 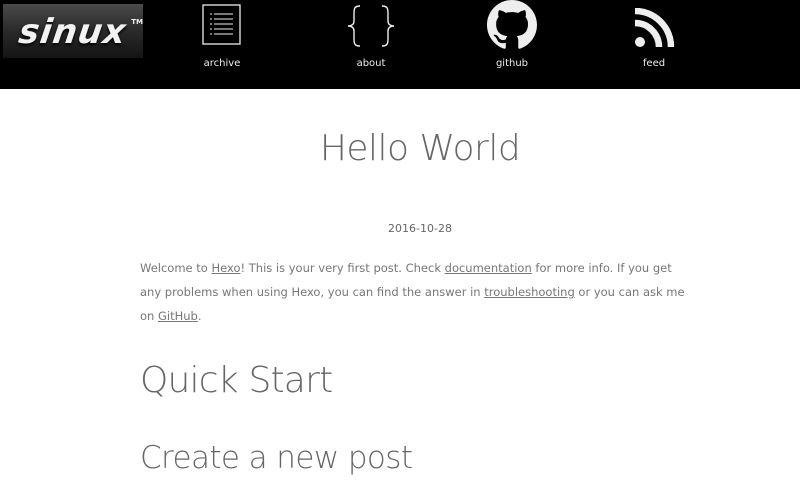 I want to click on nav-about: about, so click(x=371, y=44).